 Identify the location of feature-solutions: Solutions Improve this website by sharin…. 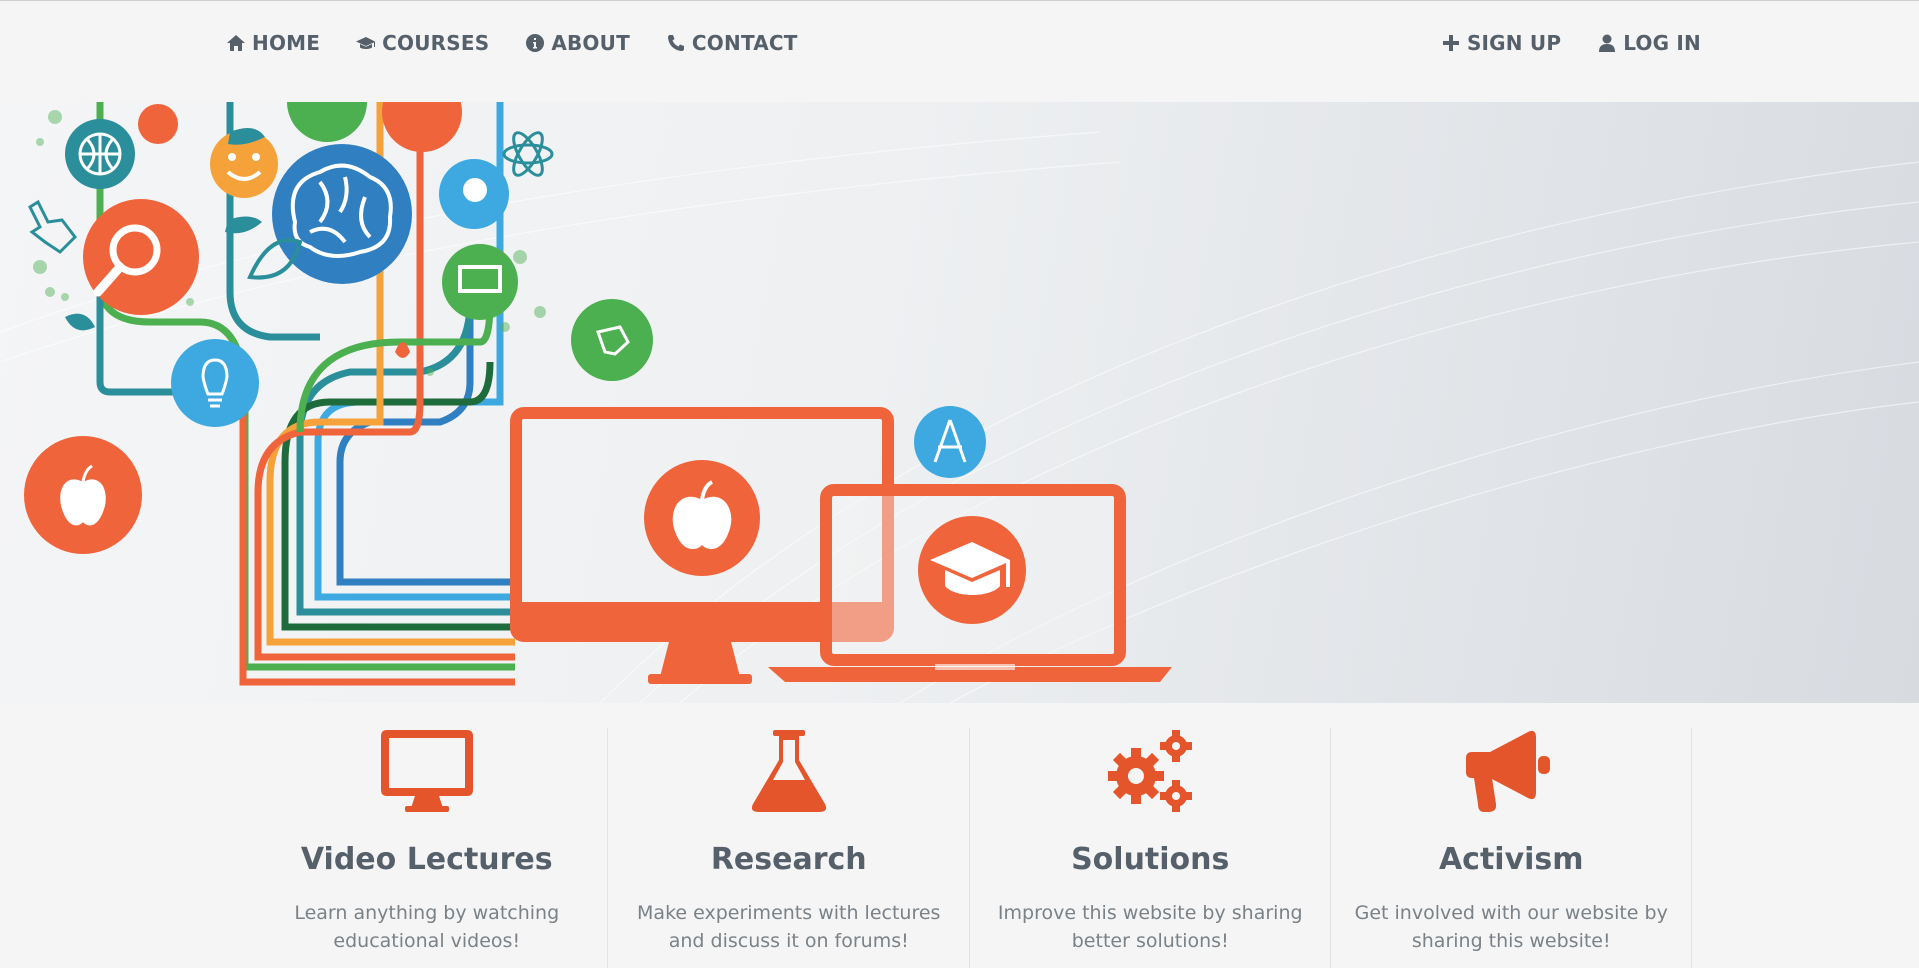
(1149, 848).